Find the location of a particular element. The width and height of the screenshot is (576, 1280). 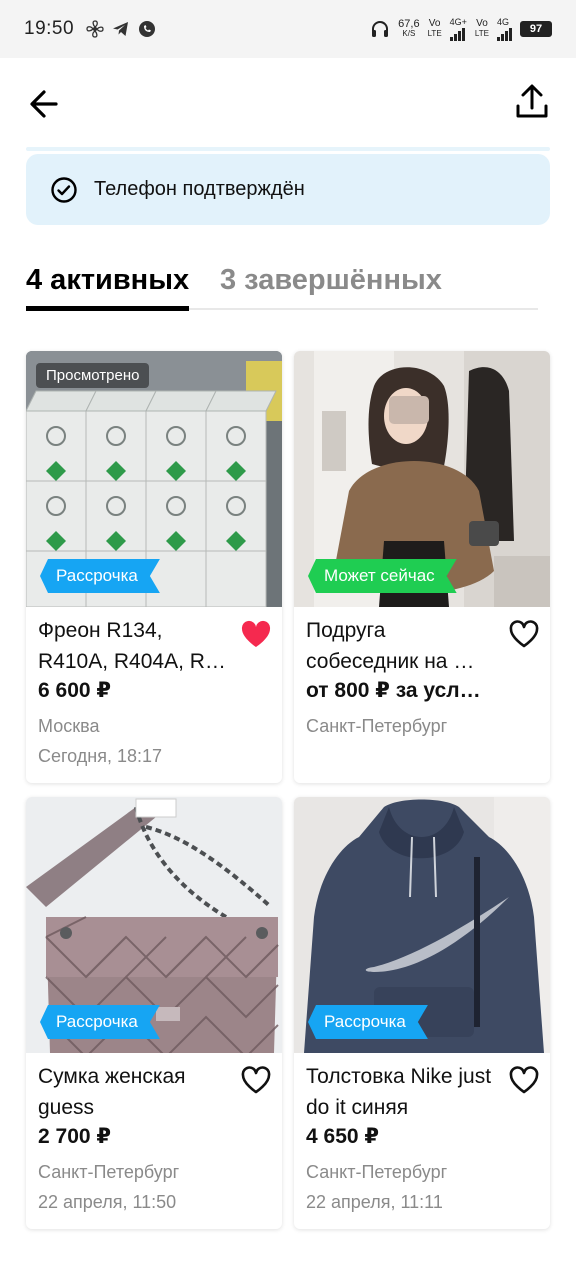

listing-date: 22 апреля, 11:11 is located at coordinates (374, 1202).